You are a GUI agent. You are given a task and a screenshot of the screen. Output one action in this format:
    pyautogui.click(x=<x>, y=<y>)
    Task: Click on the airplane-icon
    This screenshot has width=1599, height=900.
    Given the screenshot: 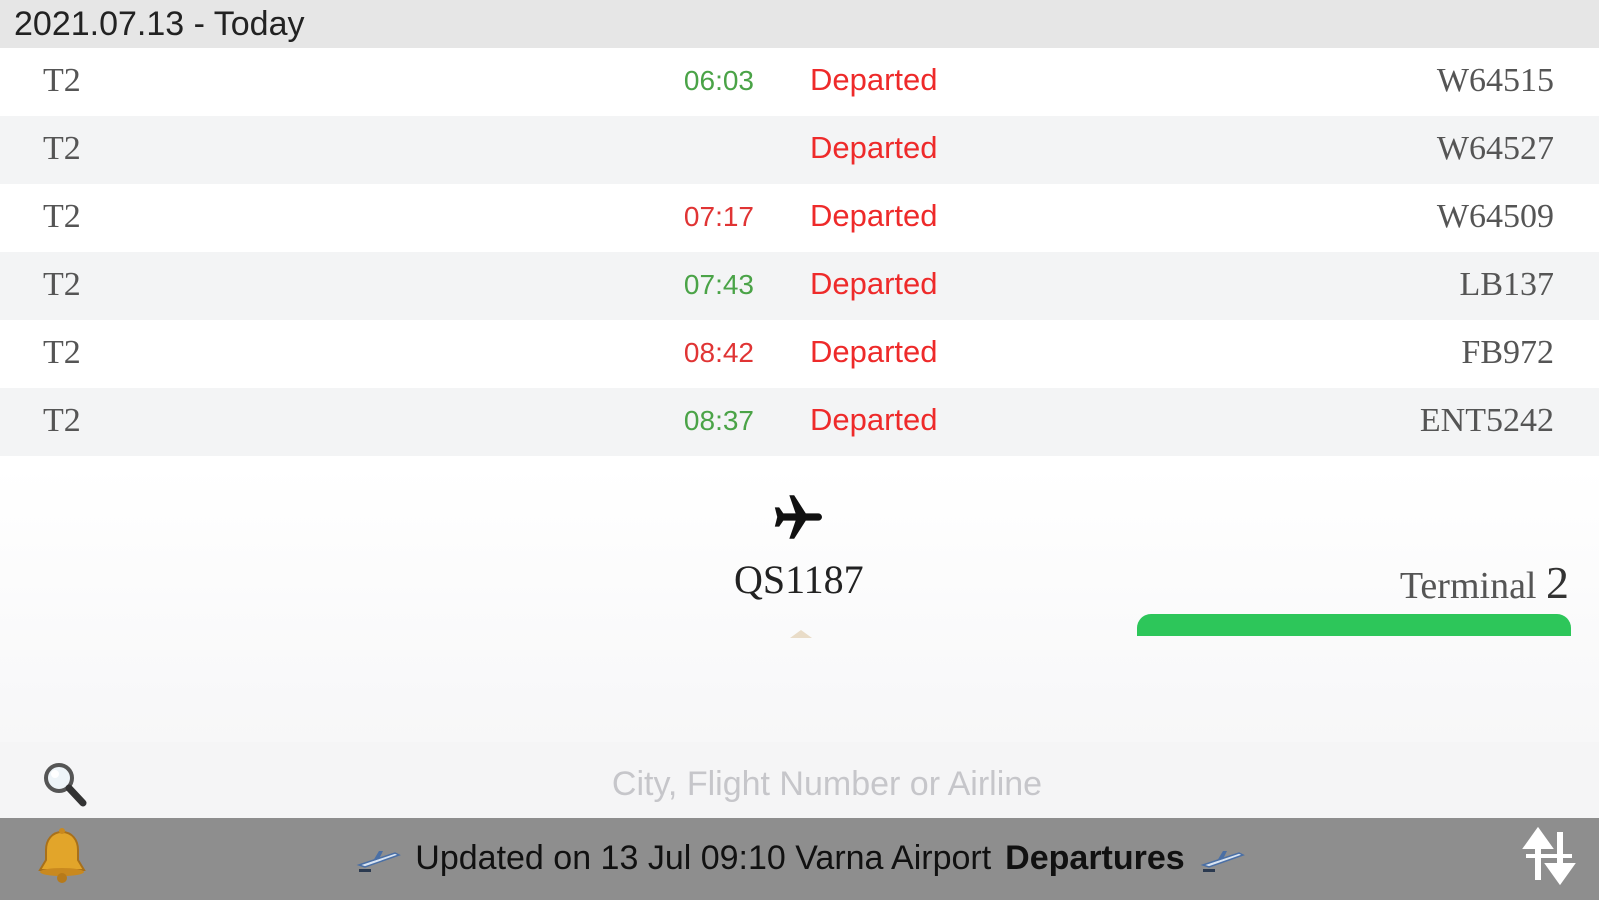 What is the action you would take?
    pyautogui.click(x=798, y=517)
    